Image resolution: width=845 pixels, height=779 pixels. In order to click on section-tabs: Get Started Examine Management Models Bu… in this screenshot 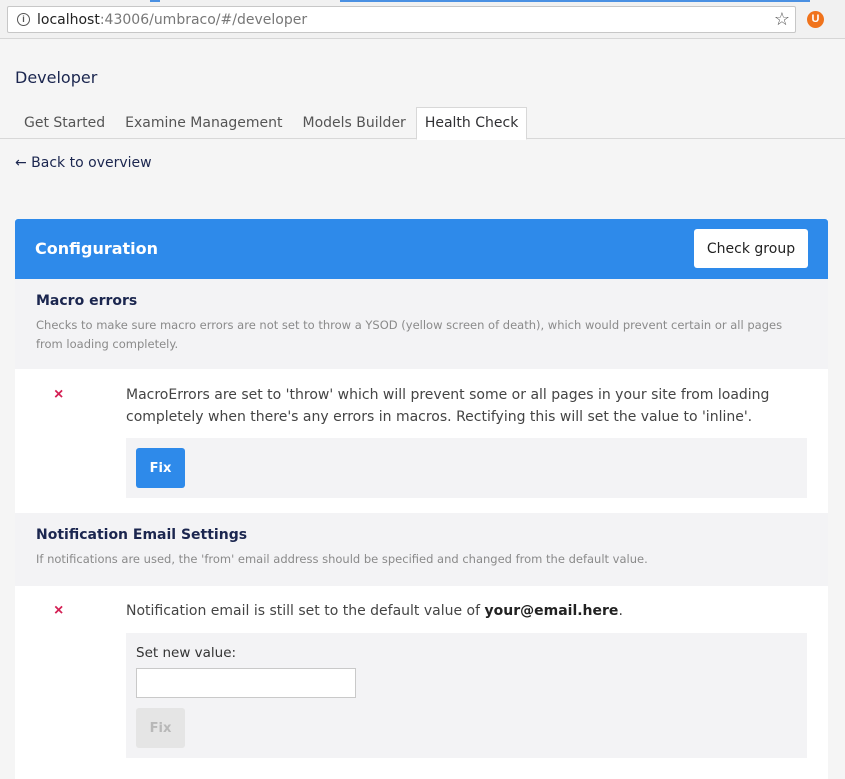, I will do `click(271, 123)`.